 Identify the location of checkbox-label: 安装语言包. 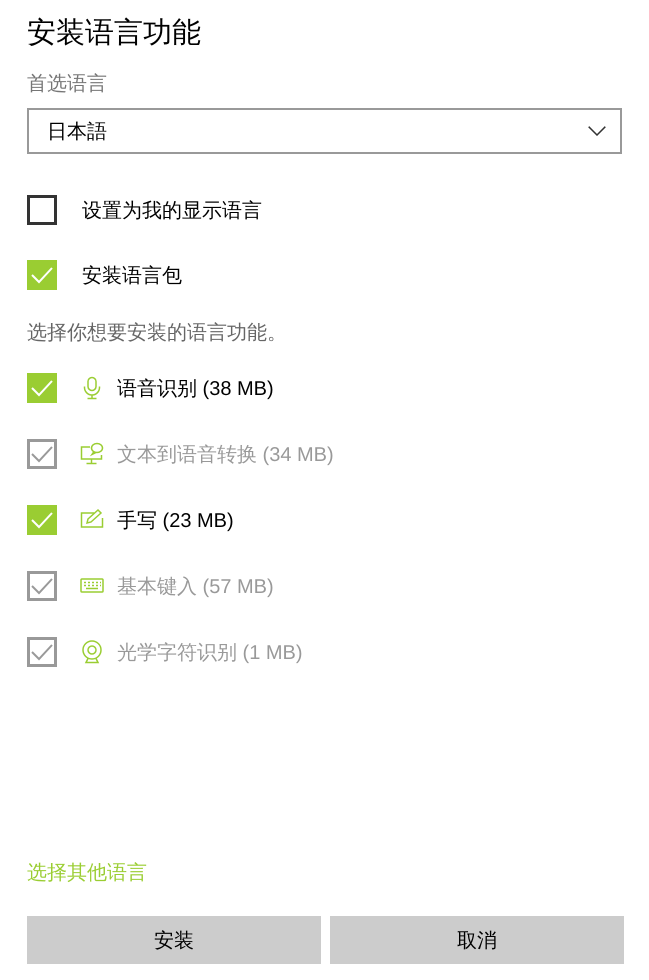
(132, 276).